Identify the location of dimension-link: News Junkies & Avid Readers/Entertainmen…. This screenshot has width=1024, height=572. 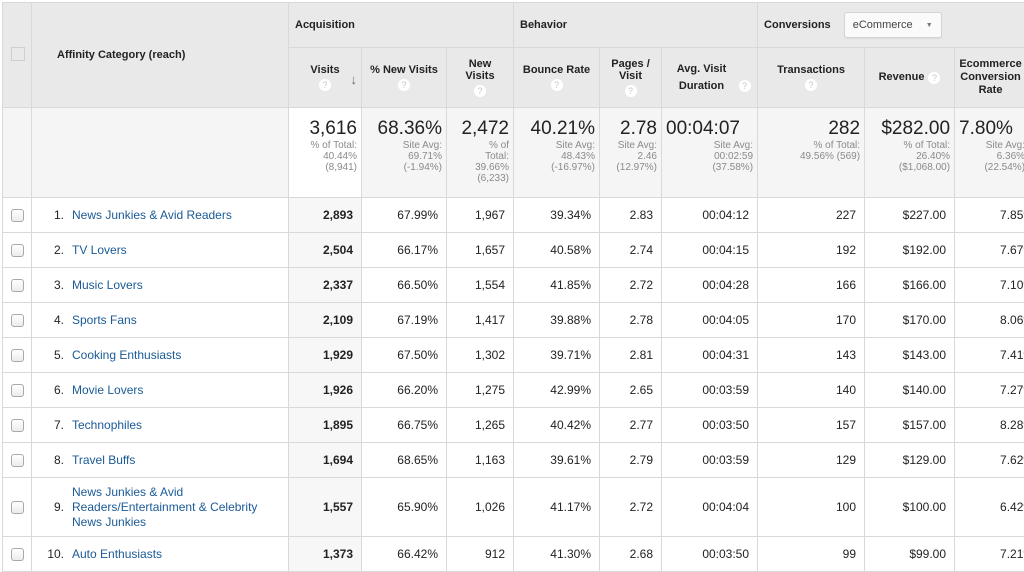
(177, 507).